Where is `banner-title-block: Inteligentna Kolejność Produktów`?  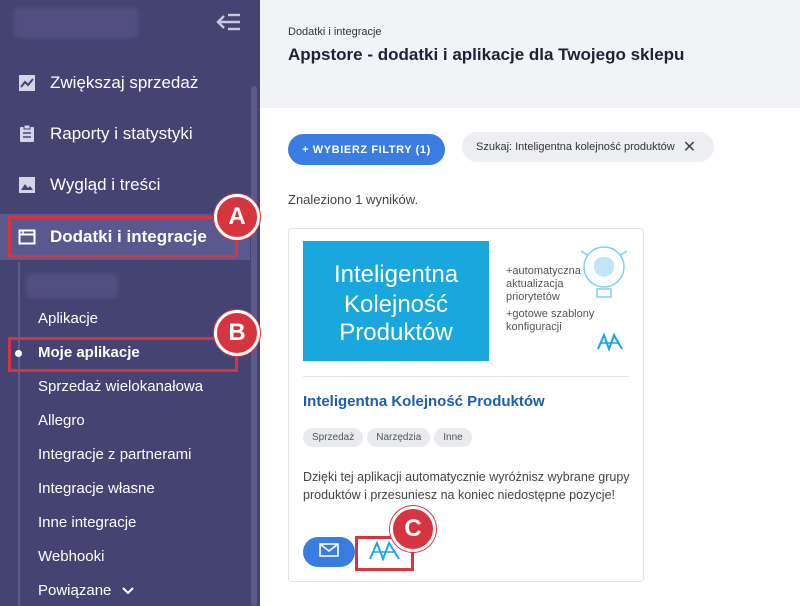 banner-title-block: Inteligentna Kolejność Produktów is located at coordinates (396, 301).